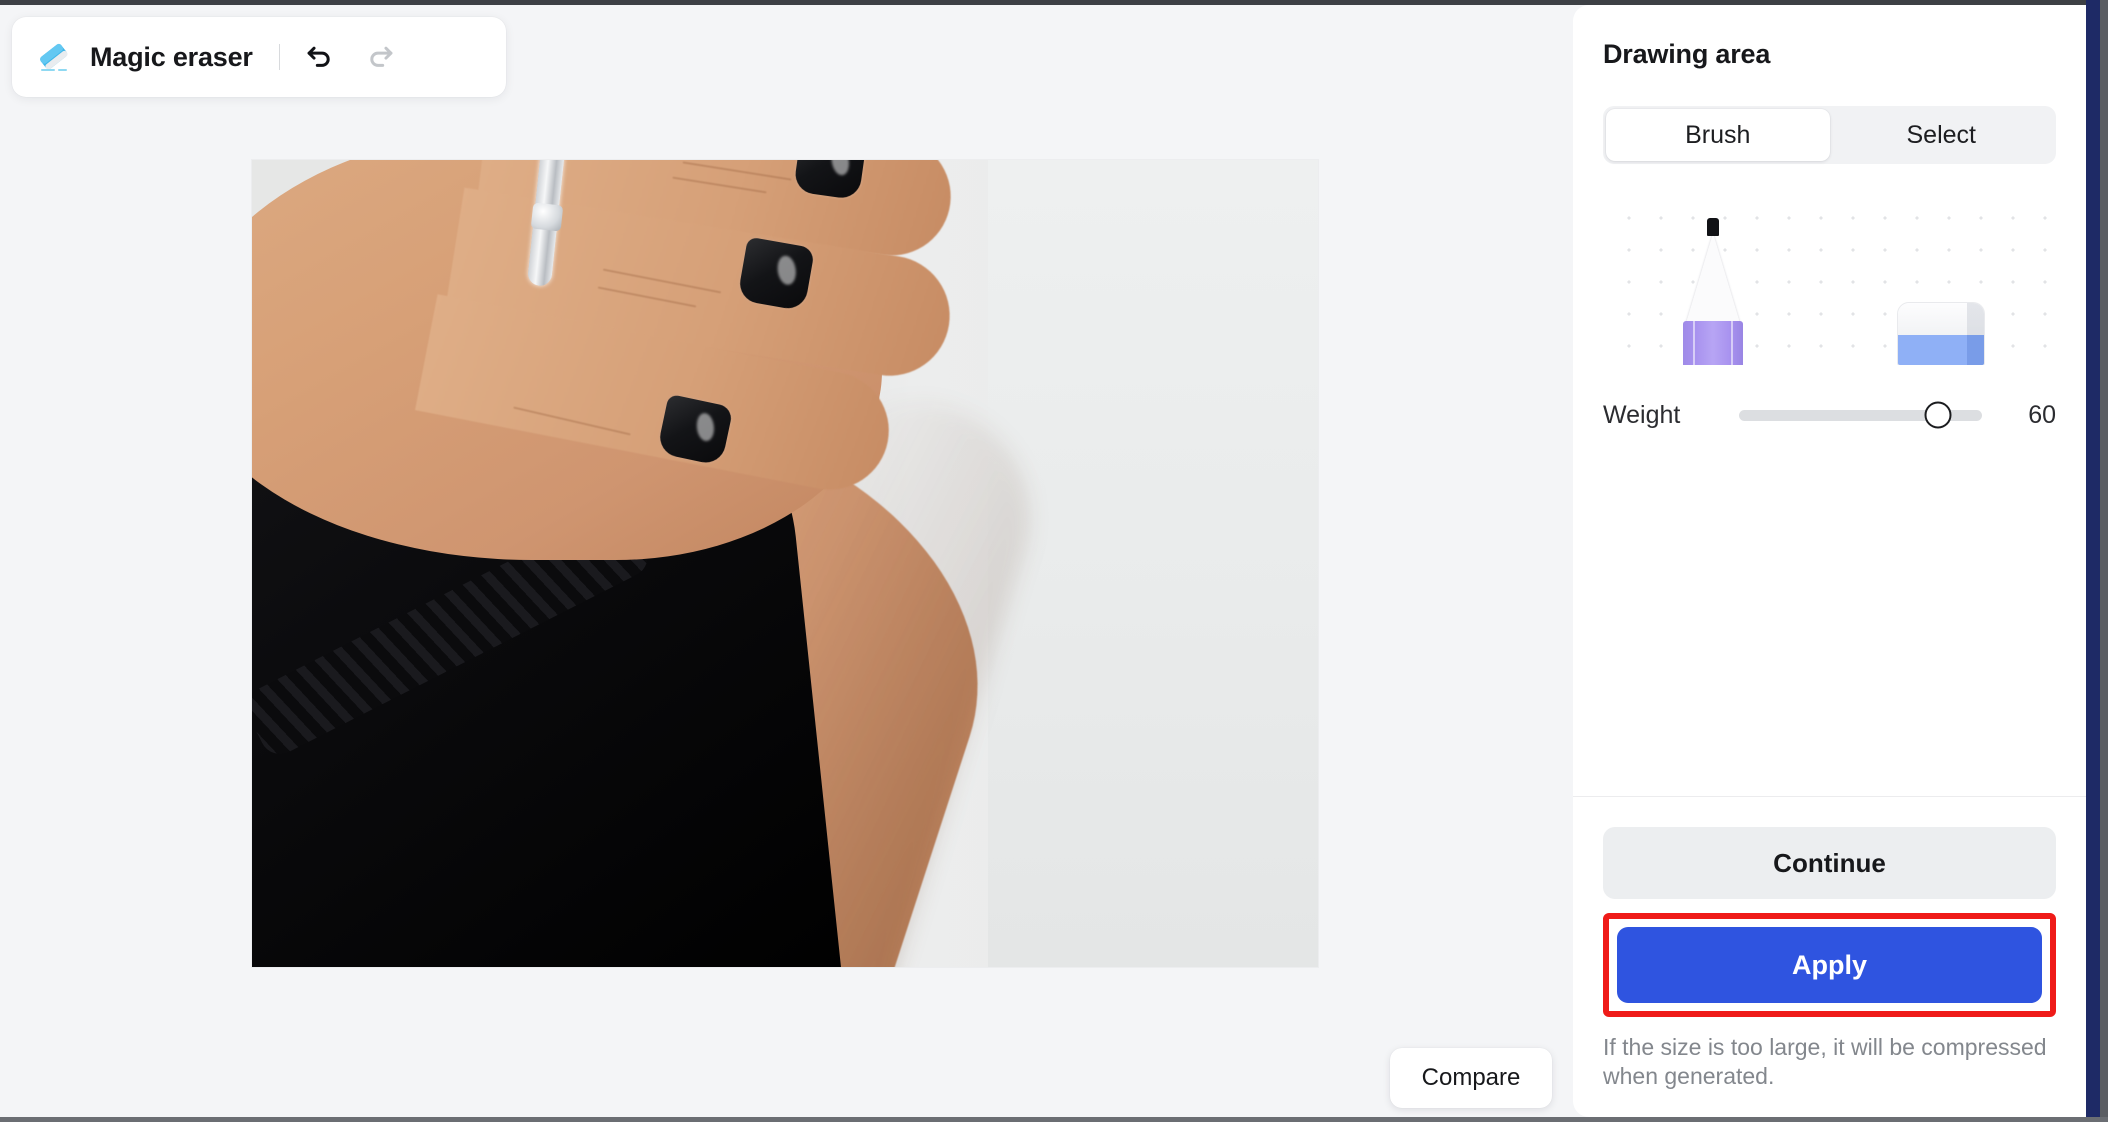 The width and height of the screenshot is (2108, 1122). Describe the element at coordinates (547, 217) in the screenshot. I see `photo-ring-gem` at that location.